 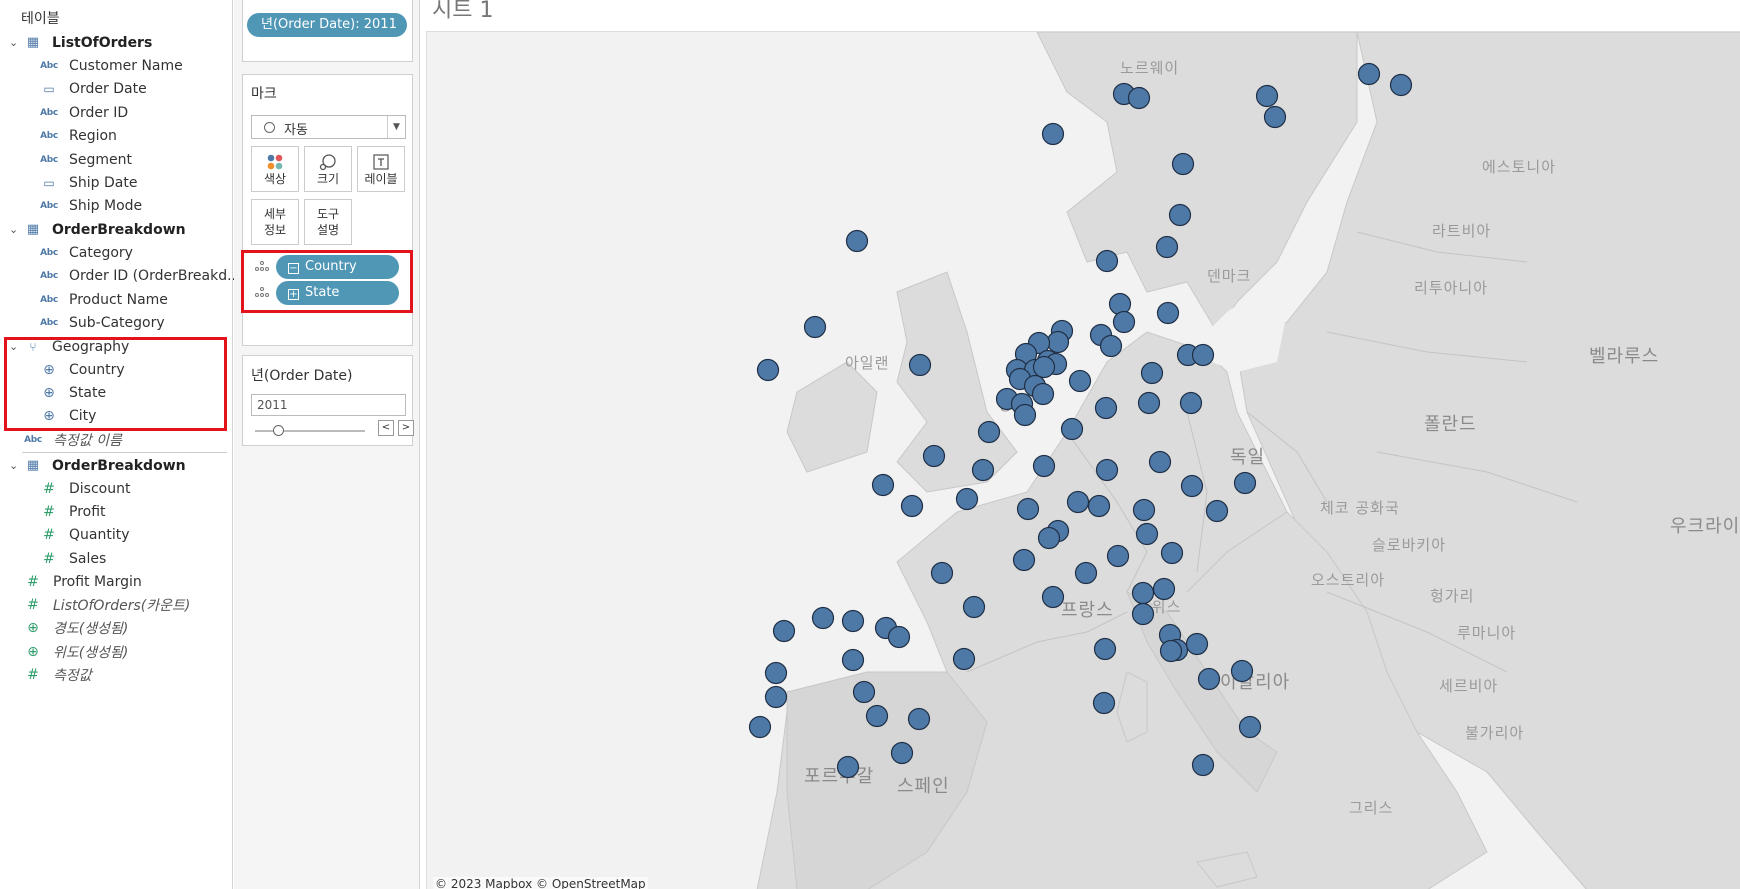 I want to click on field-profit: # Profit, so click(x=115, y=512).